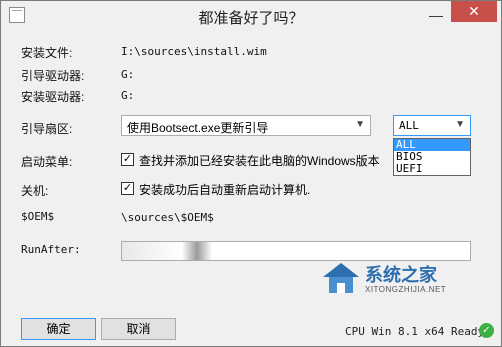  Describe the element at coordinates (474, 11) in the screenshot. I see `close-button: ✕` at that location.